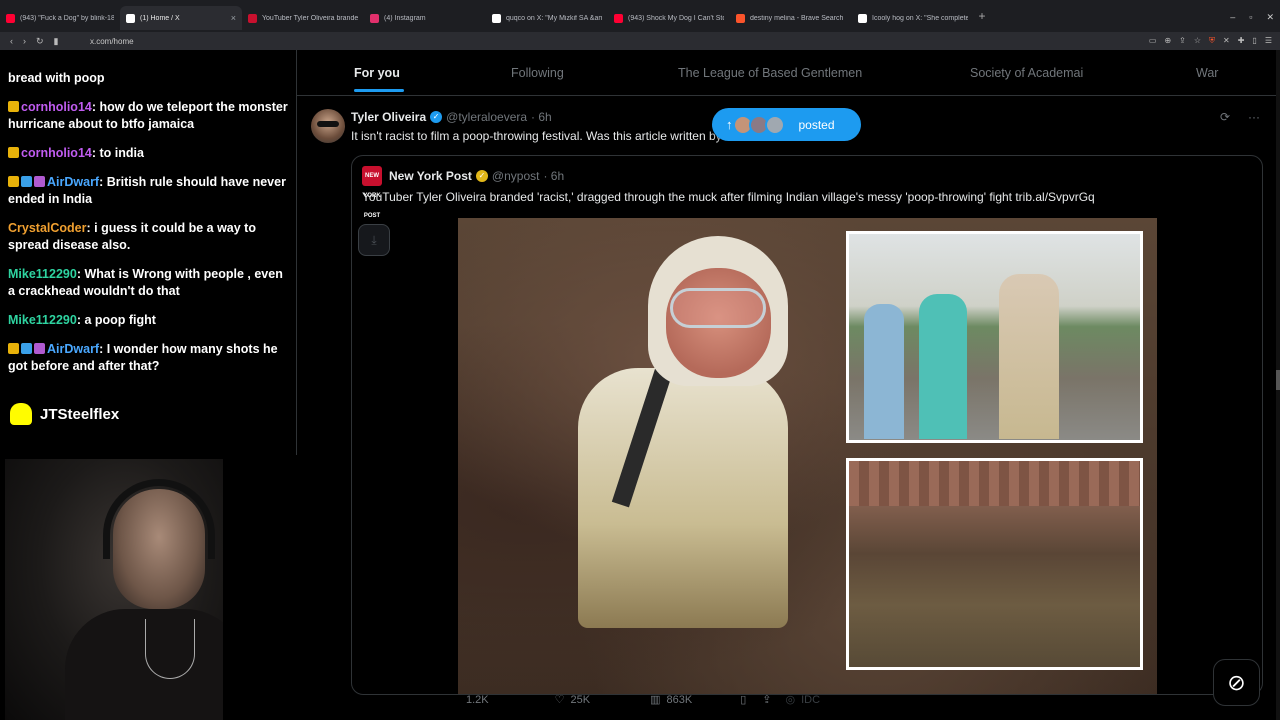 Image resolution: width=1280 pixels, height=720 pixels. I want to click on tab-league-of-based-gentlemen: The League of Based Gentlemen, so click(770, 73).